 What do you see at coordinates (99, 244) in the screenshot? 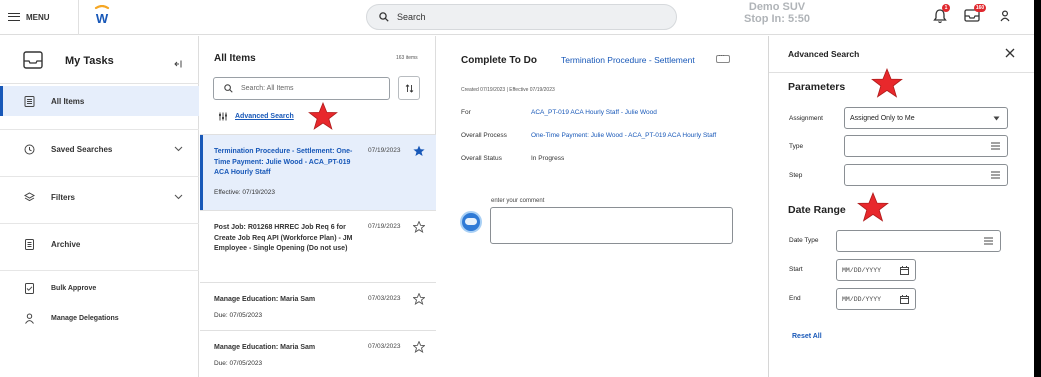
I see `sidebar-item-archive: Archive` at bounding box center [99, 244].